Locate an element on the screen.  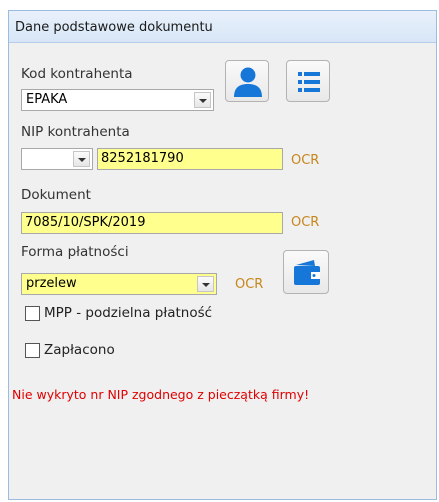
contractor-code-value: EPAKA is located at coordinates (47, 99).